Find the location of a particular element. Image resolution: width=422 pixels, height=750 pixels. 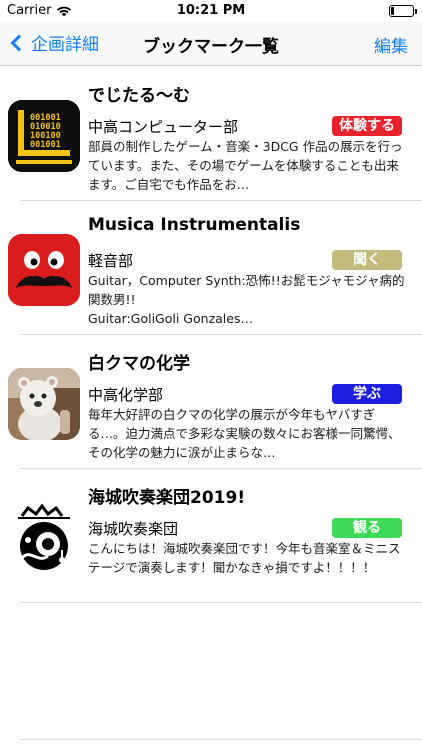

status-bar: Carrier 10:21 PM is located at coordinates (211, 11).